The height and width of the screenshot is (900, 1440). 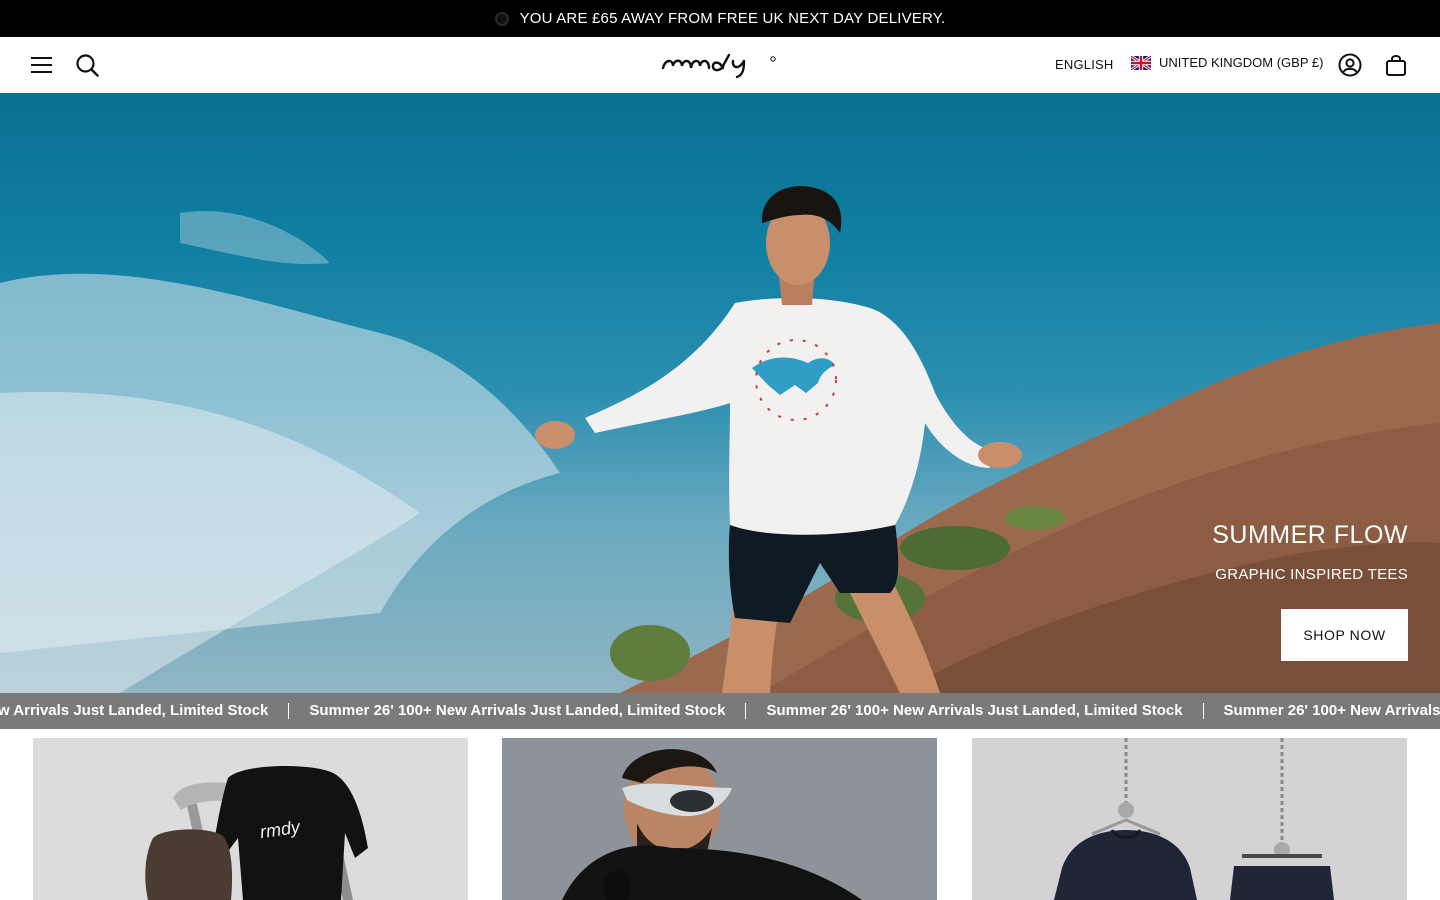 I want to click on site-header: ENGLISH UNITED KINGDOM (GBP £), so click(x=720, y=65).